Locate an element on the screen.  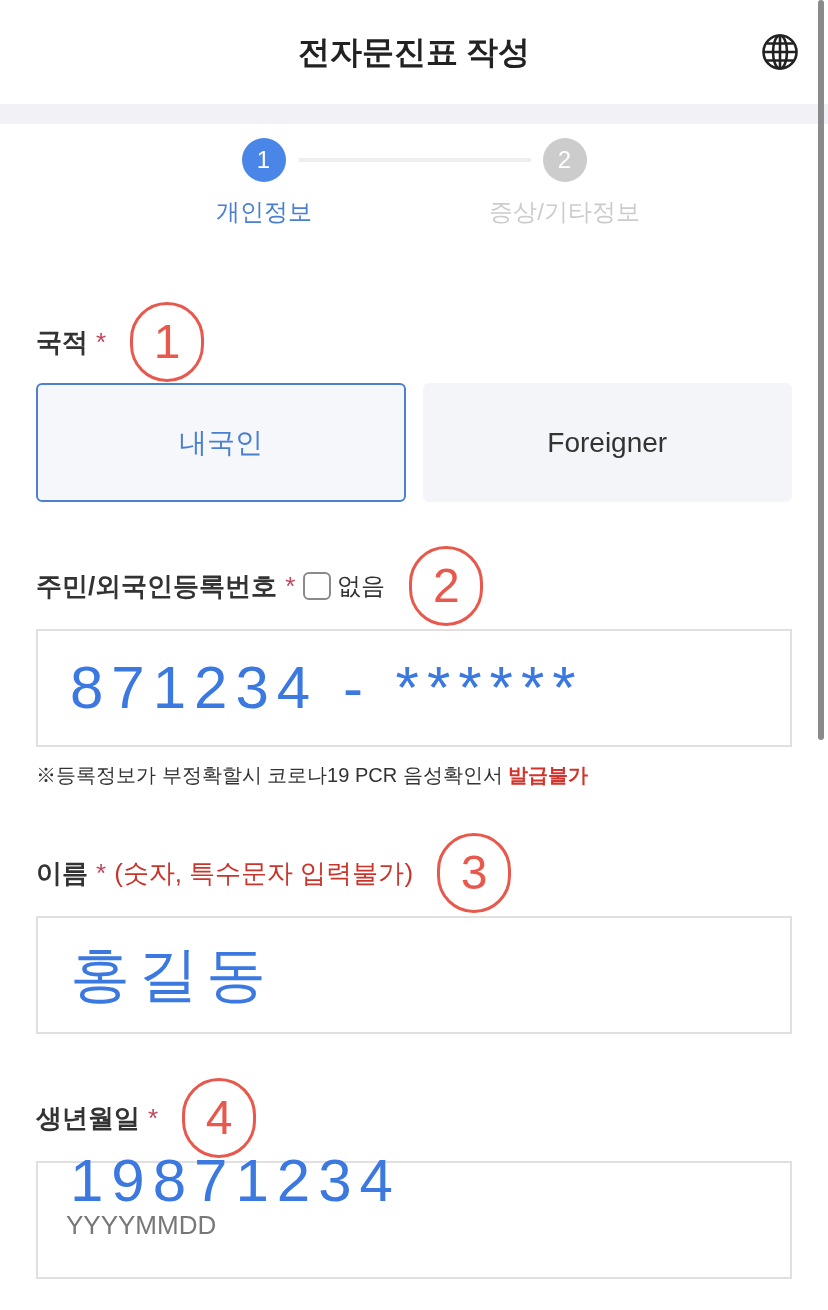
globe-icon is located at coordinates (780, 52).